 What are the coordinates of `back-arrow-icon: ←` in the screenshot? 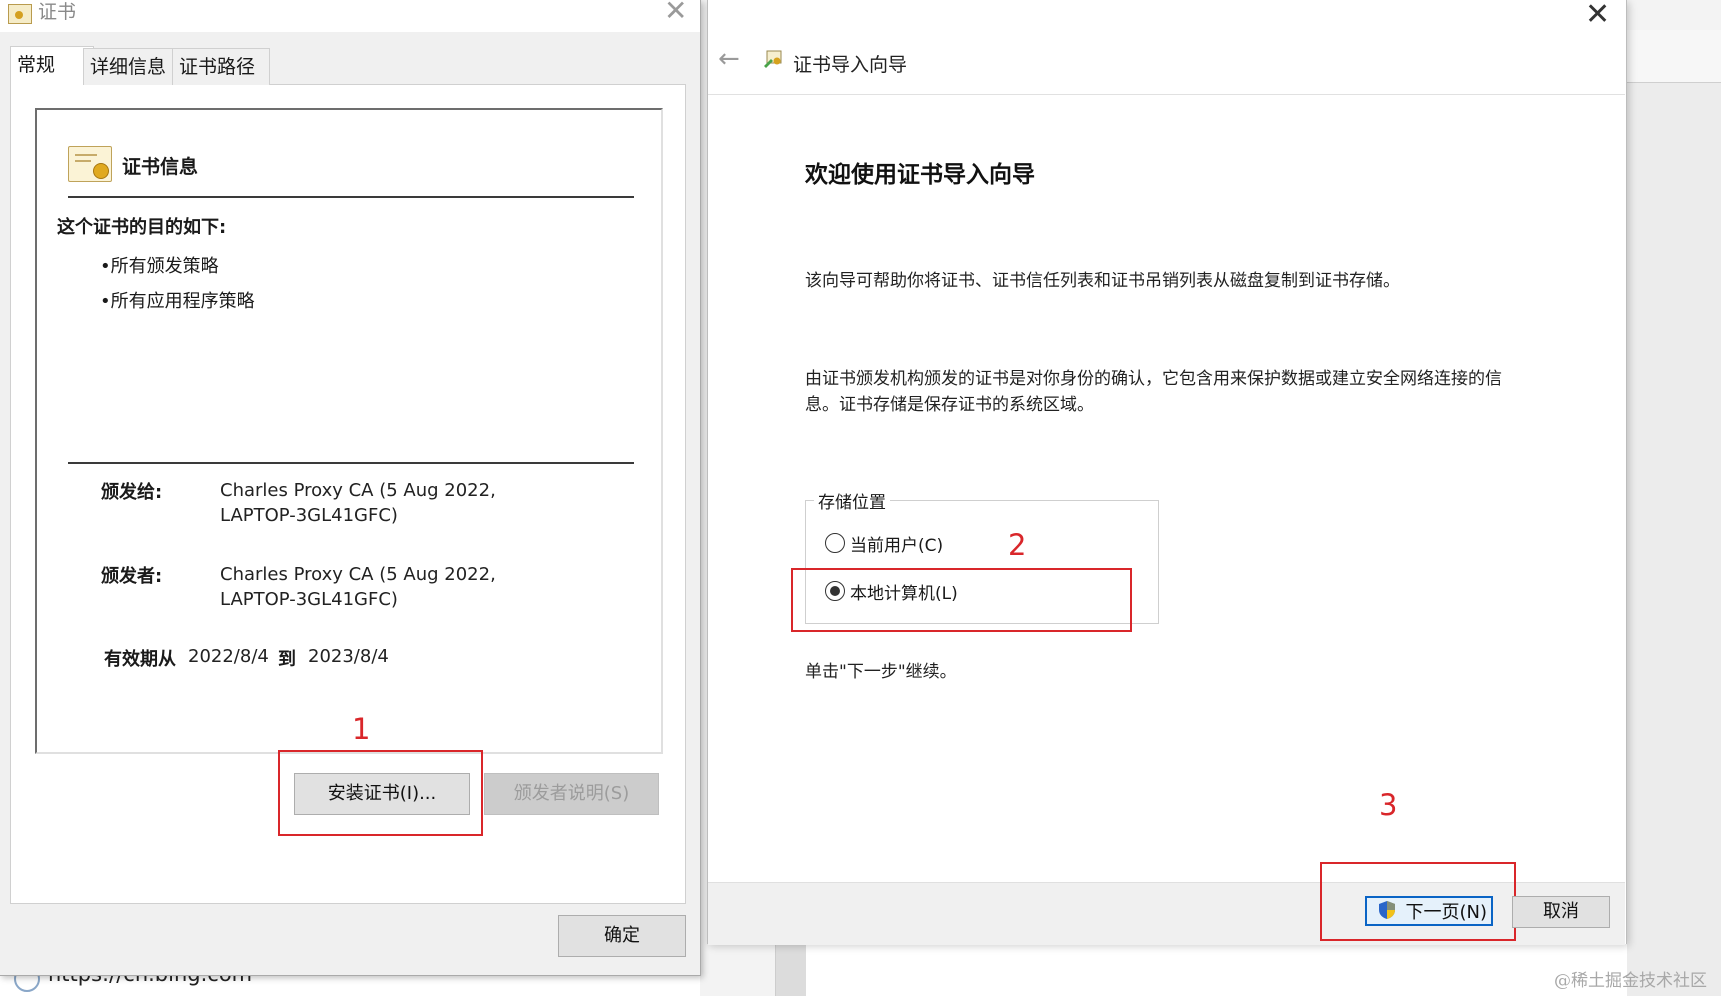 It's located at (729, 59).